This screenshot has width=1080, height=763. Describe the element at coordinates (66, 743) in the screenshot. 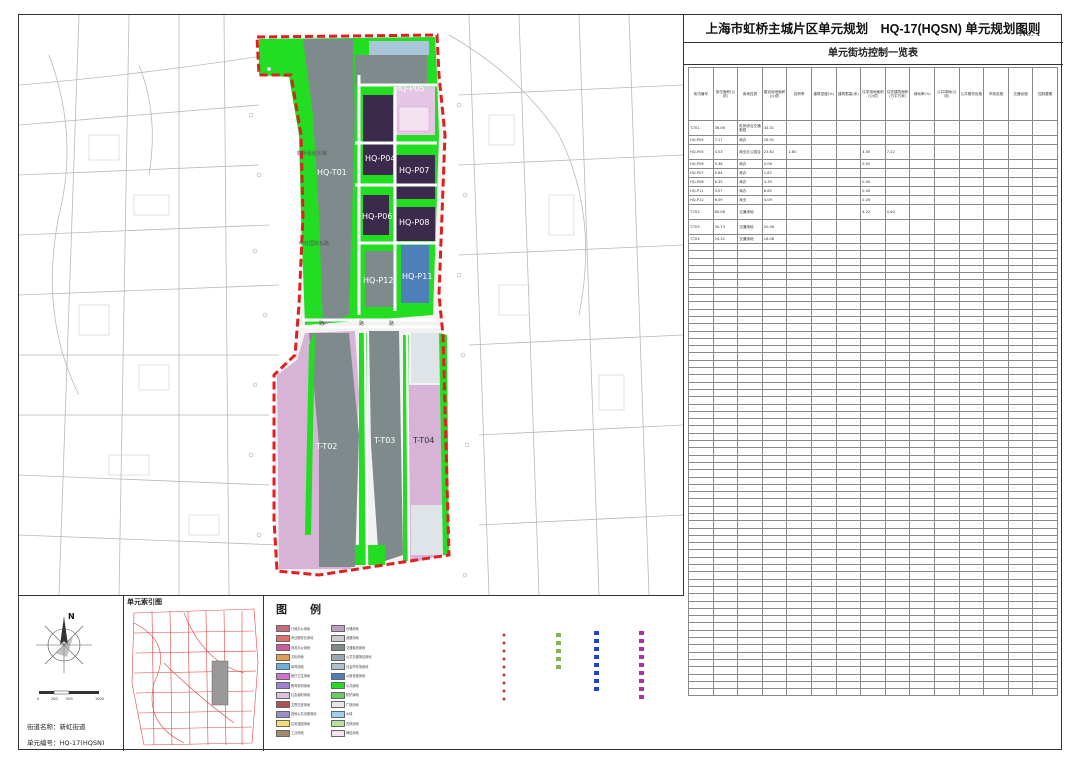

I see `unit-code: 单元编号：HQ-17(HQSN)` at that location.